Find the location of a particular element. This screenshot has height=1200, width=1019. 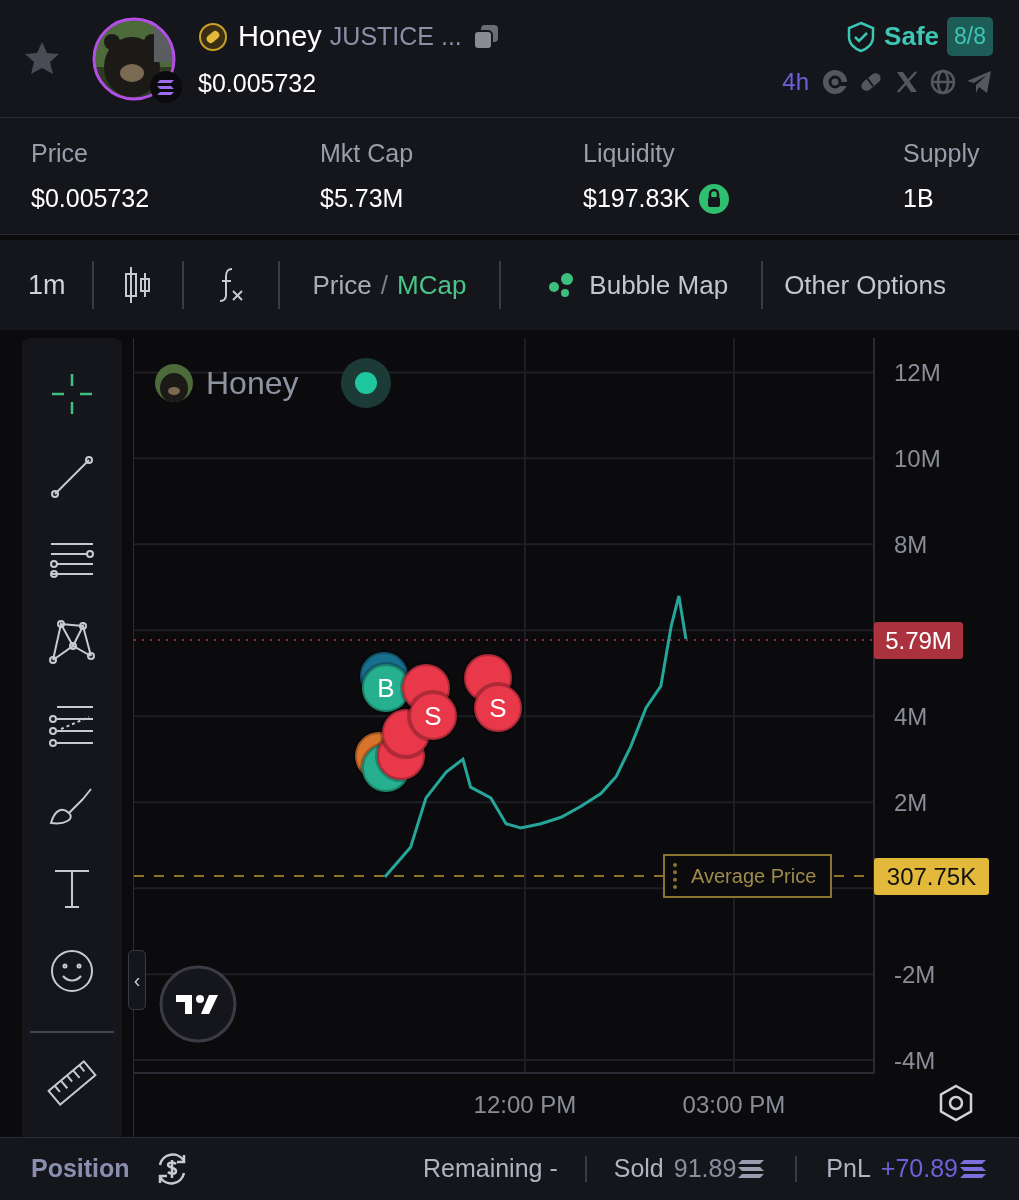

stat-label: Price is located at coordinates (60, 153).